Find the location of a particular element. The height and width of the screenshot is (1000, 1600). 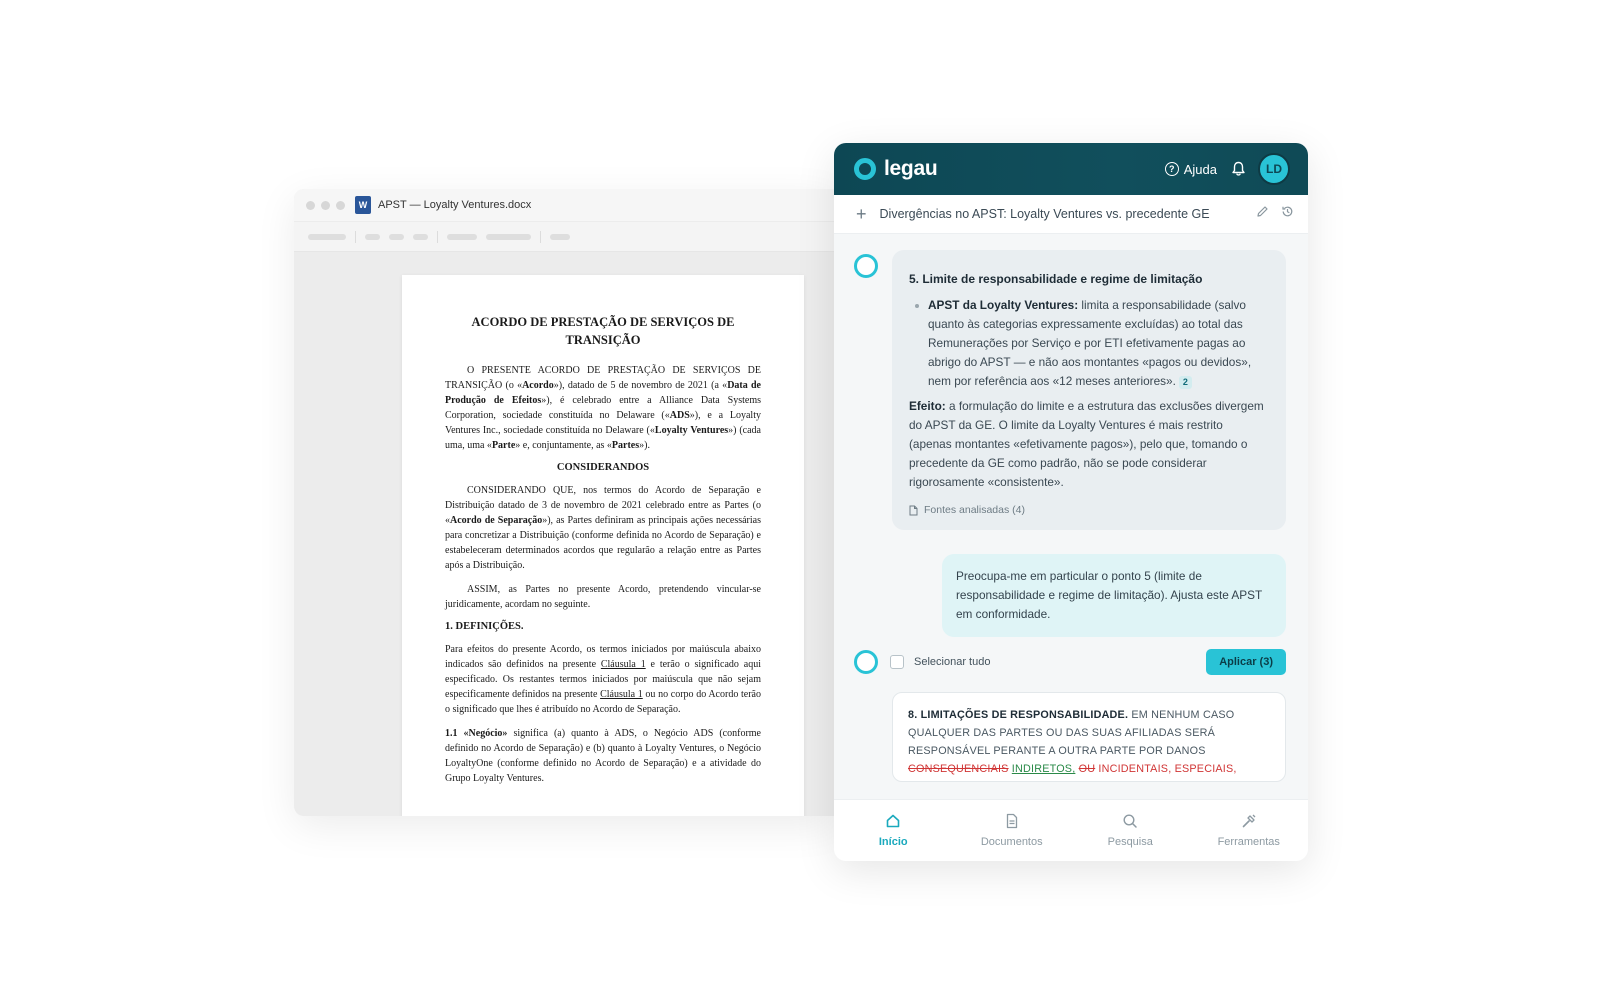

maximize-window-button is located at coordinates (340, 205).